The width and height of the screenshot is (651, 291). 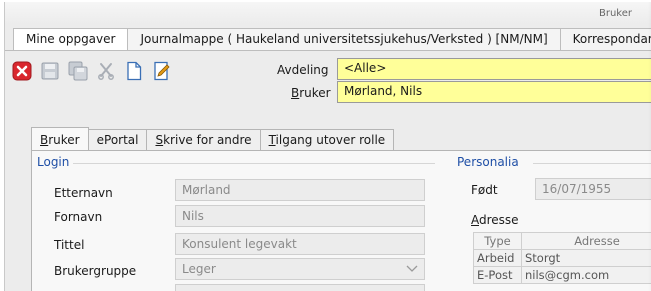 I want to click on close-button, so click(x=22, y=71).